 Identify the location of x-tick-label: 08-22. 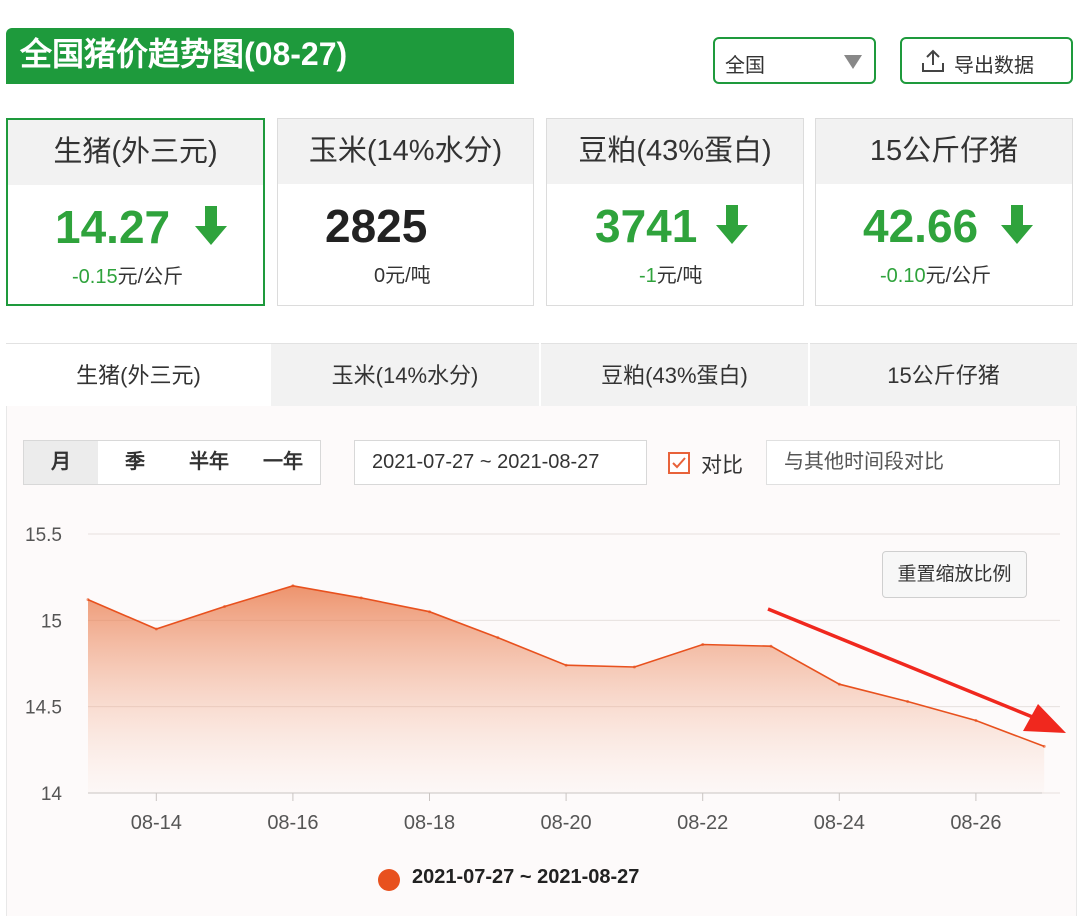
(702, 823).